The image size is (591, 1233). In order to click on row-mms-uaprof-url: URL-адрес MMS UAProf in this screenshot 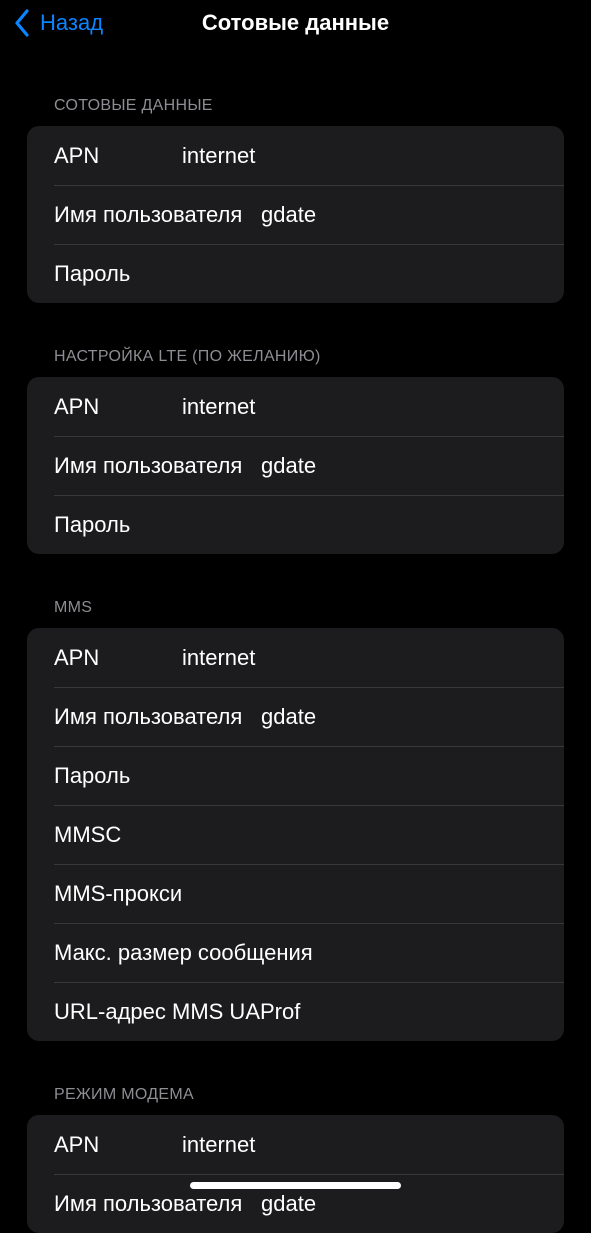, I will do `click(295, 1011)`.